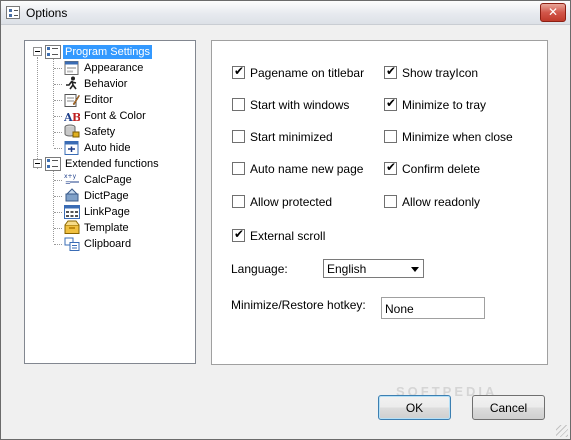 The height and width of the screenshot is (440, 571). What do you see at coordinates (106, 84) in the screenshot?
I see `tree-label: Behavior` at bounding box center [106, 84].